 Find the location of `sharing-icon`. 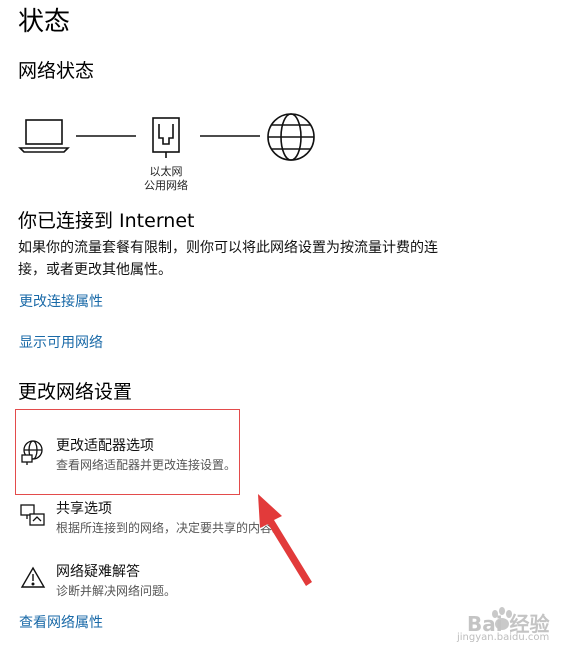

sharing-icon is located at coordinates (32, 515).